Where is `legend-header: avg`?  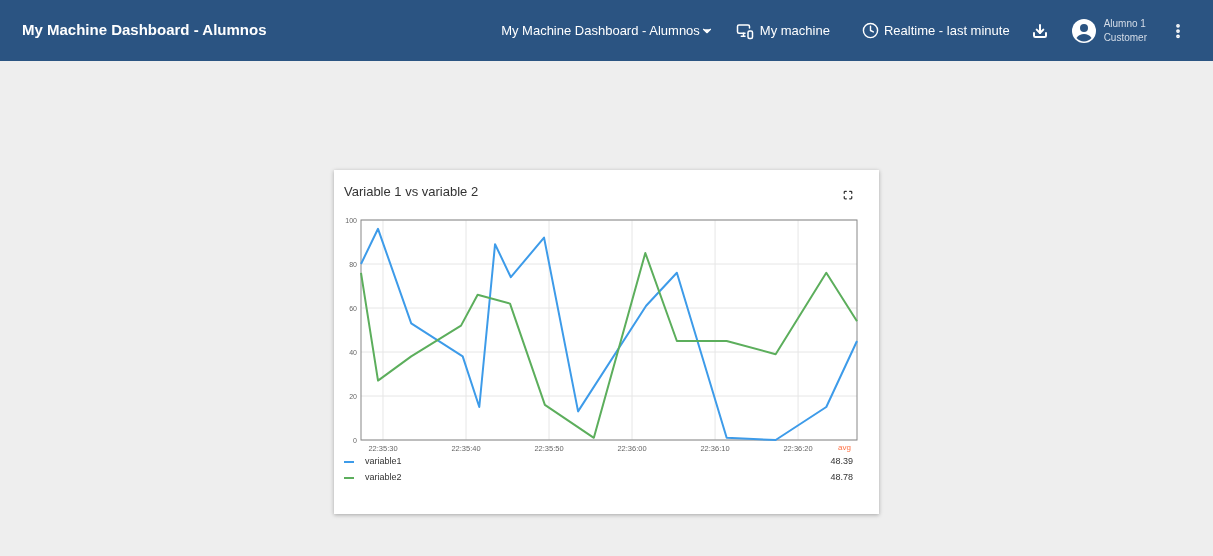 legend-header: avg is located at coordinates (844, 447).